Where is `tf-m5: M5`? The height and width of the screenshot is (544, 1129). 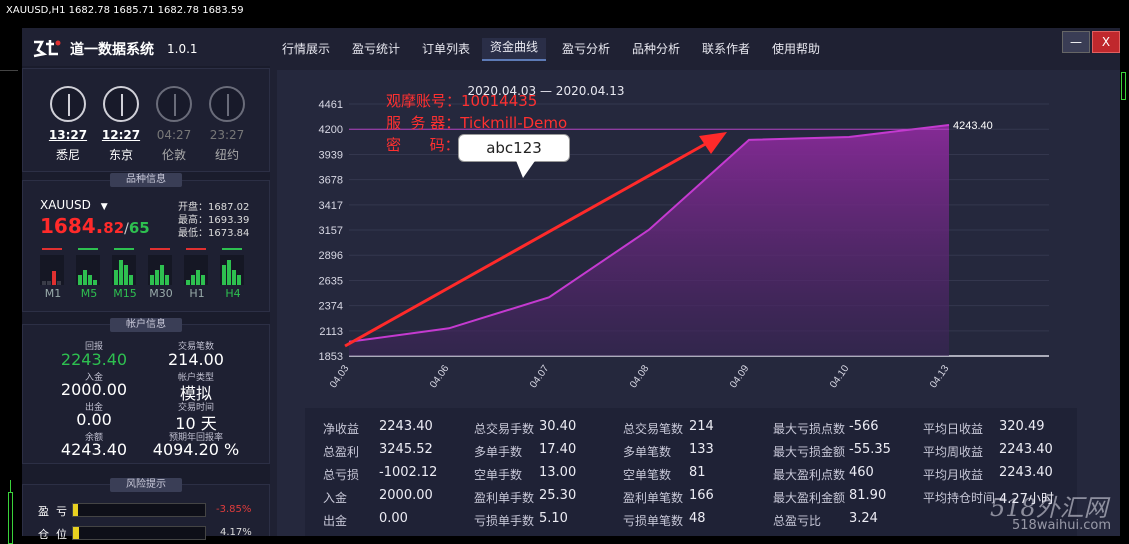 tf-m5: M5 is located at coordinates (89, 293).